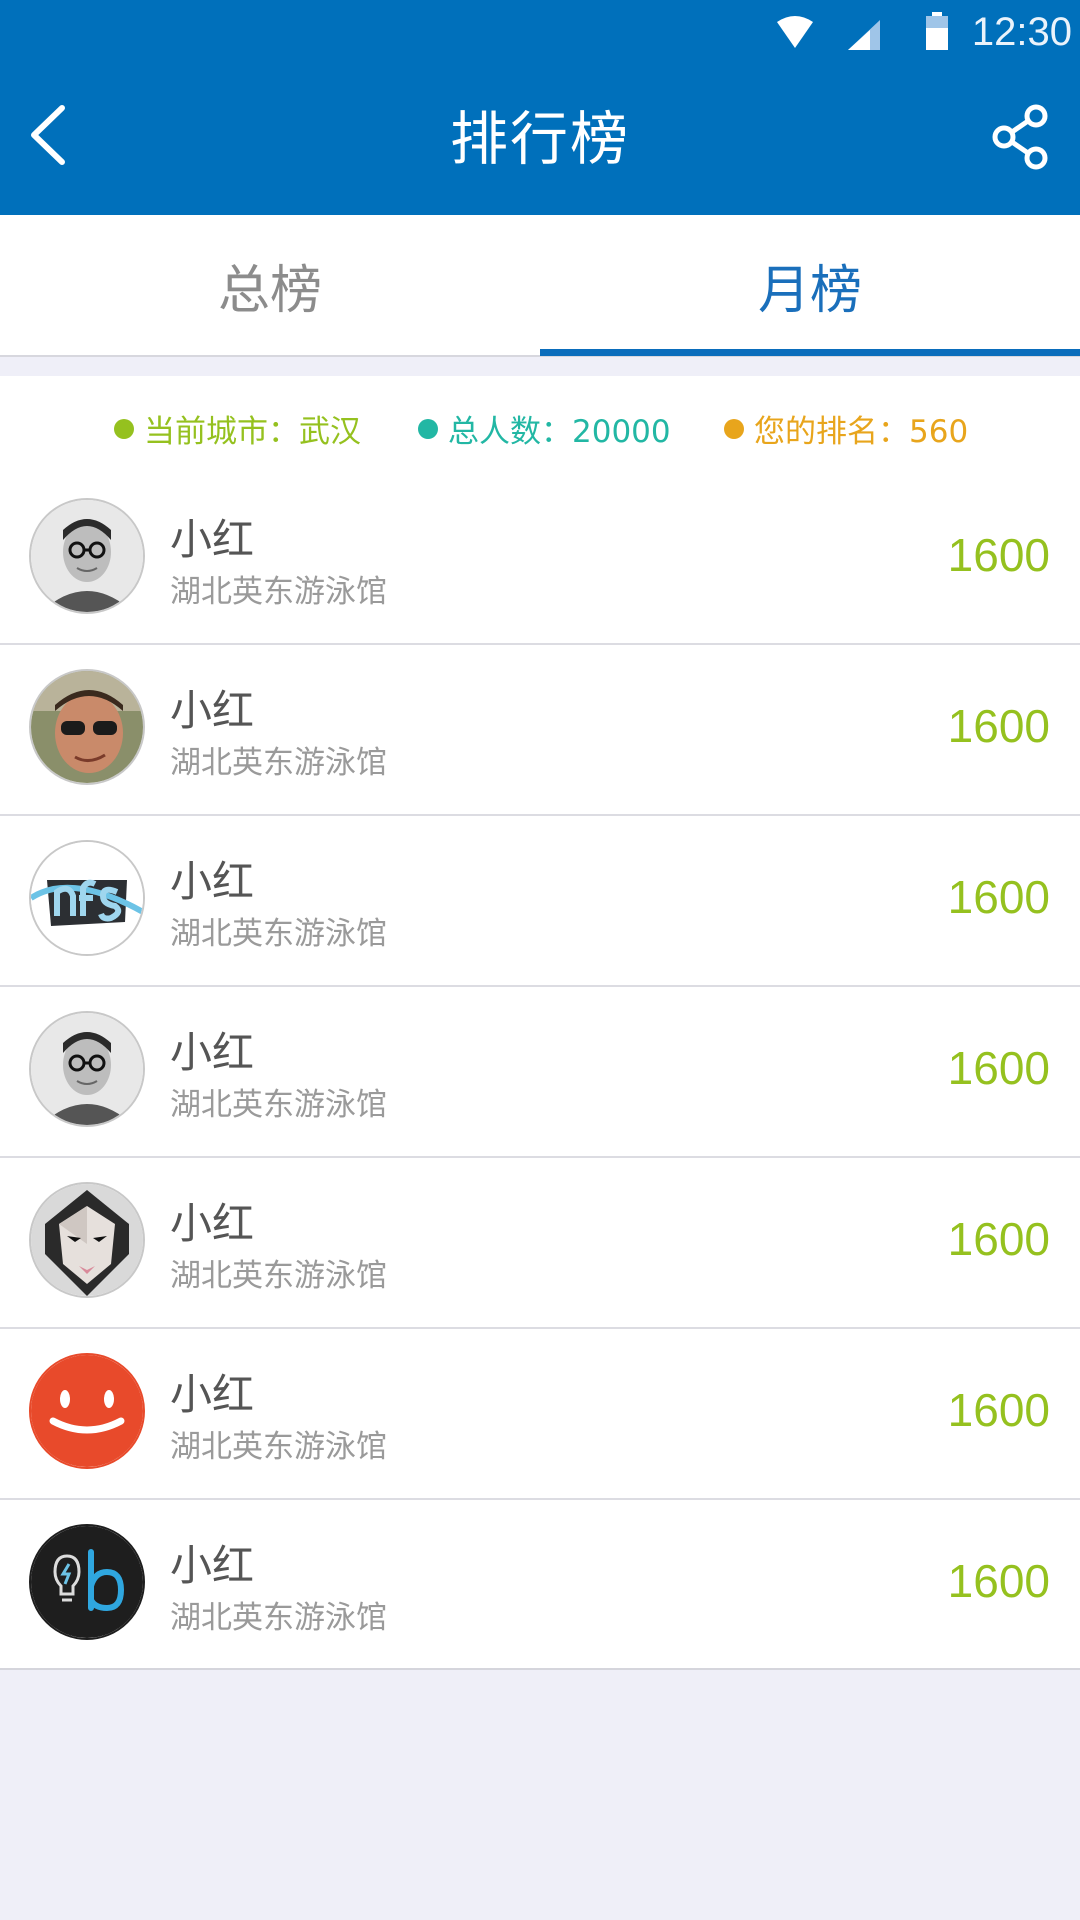 The height and width of the screenshot is (1920, 1080). What do you see at coordinates (937, 31) in the screenshot?
I see `battery-icon` at bounding box center [937, 31].